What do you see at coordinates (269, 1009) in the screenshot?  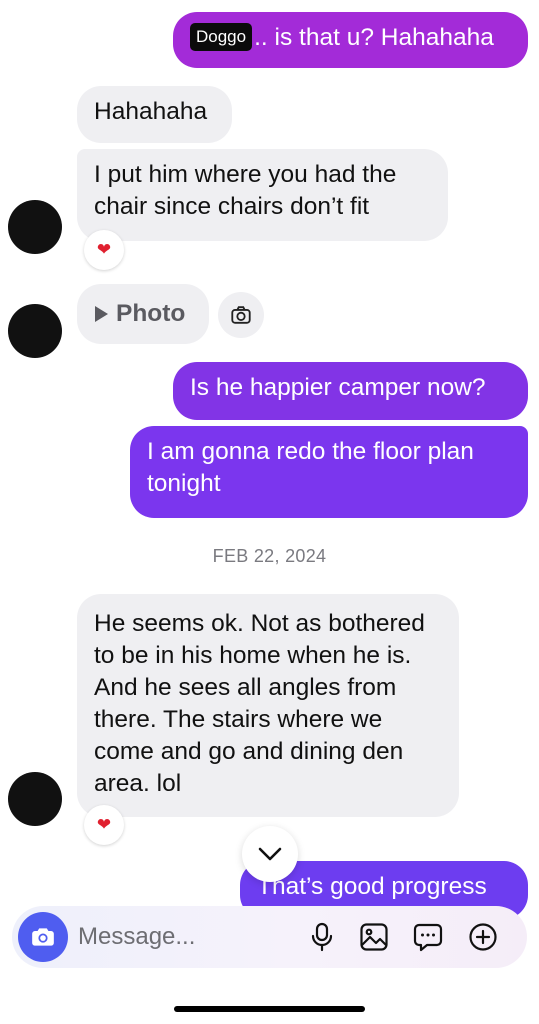 I see `home-indicator` at bounding box center [269, 1009].